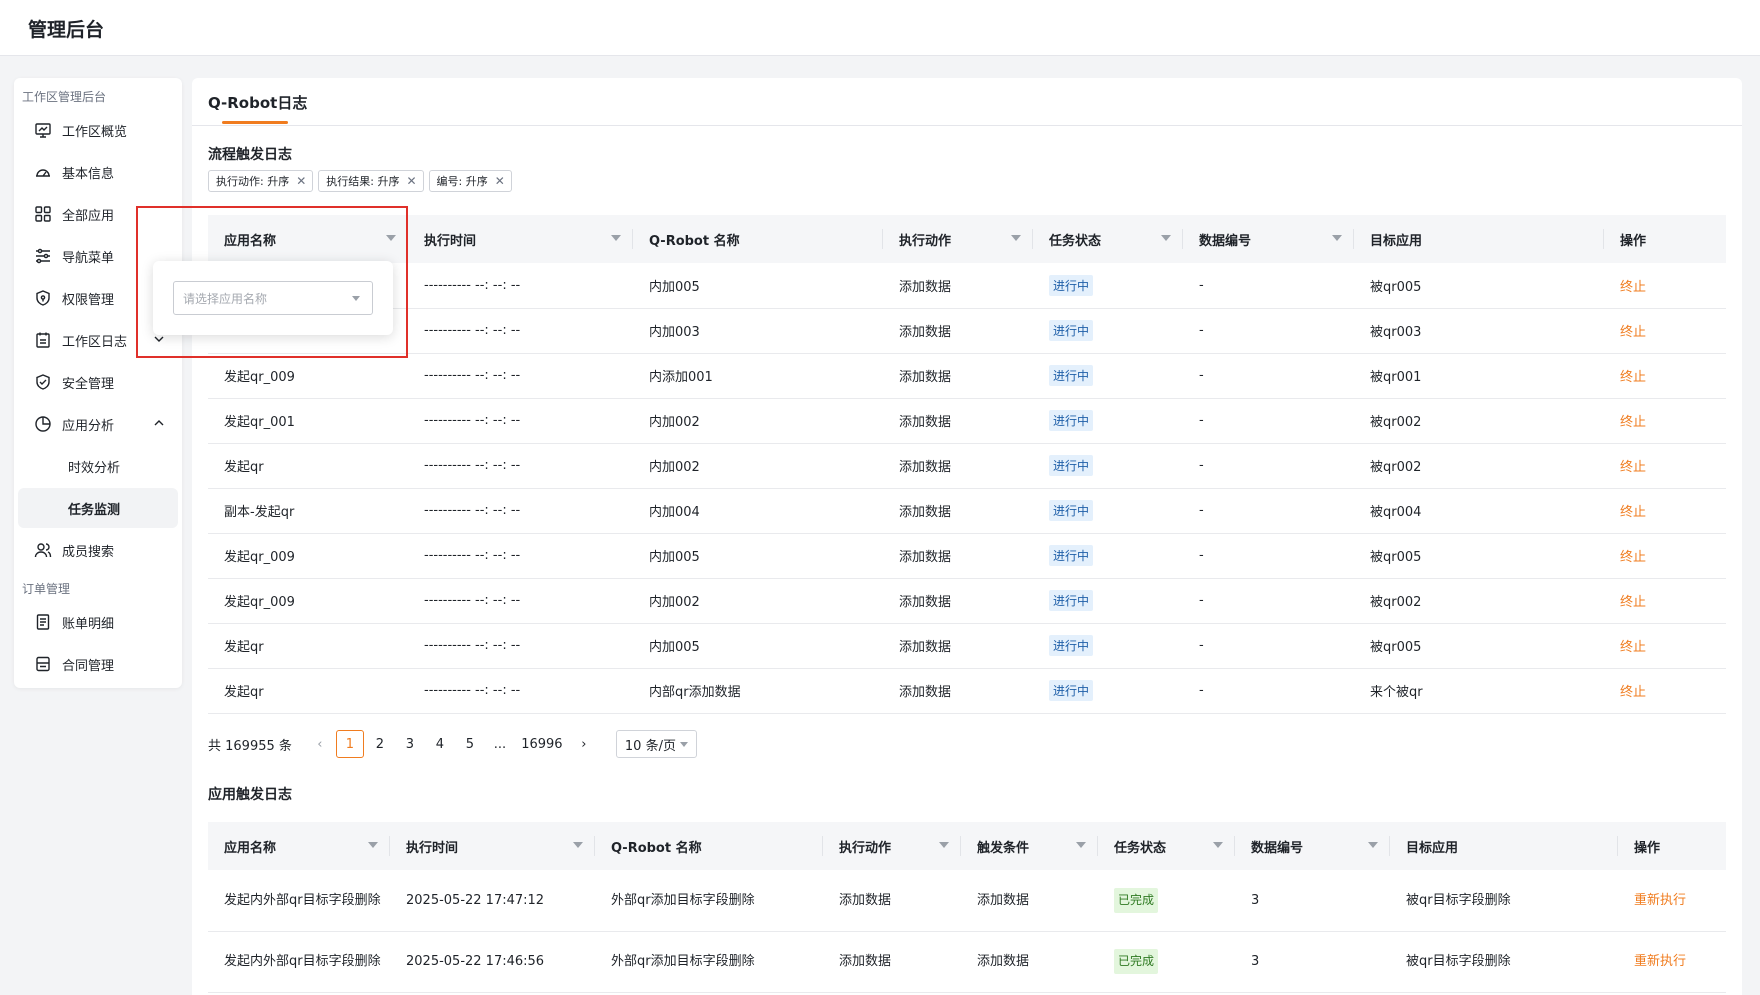 The width and height of the screenshot is (1760, 995). Describe the element at coordinates (98, 622) in the screenshot. I see `sidebar-item-bill-detail: 账单明细` at that location.